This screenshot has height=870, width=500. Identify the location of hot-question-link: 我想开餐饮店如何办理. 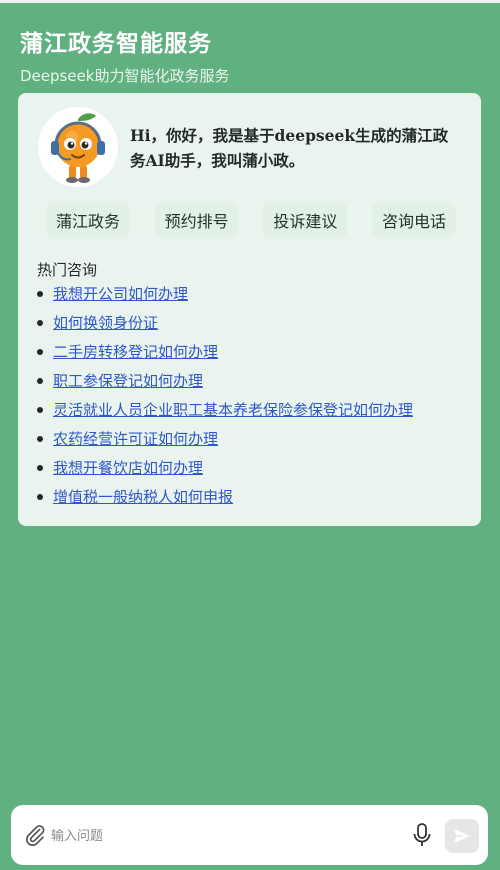
(128, 468).